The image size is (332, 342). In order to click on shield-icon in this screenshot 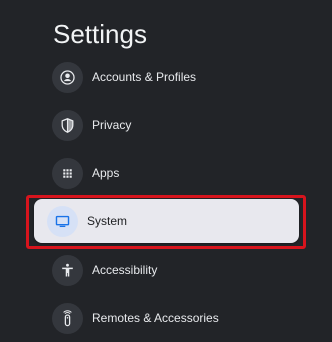, I will do `click(67, 125)`.